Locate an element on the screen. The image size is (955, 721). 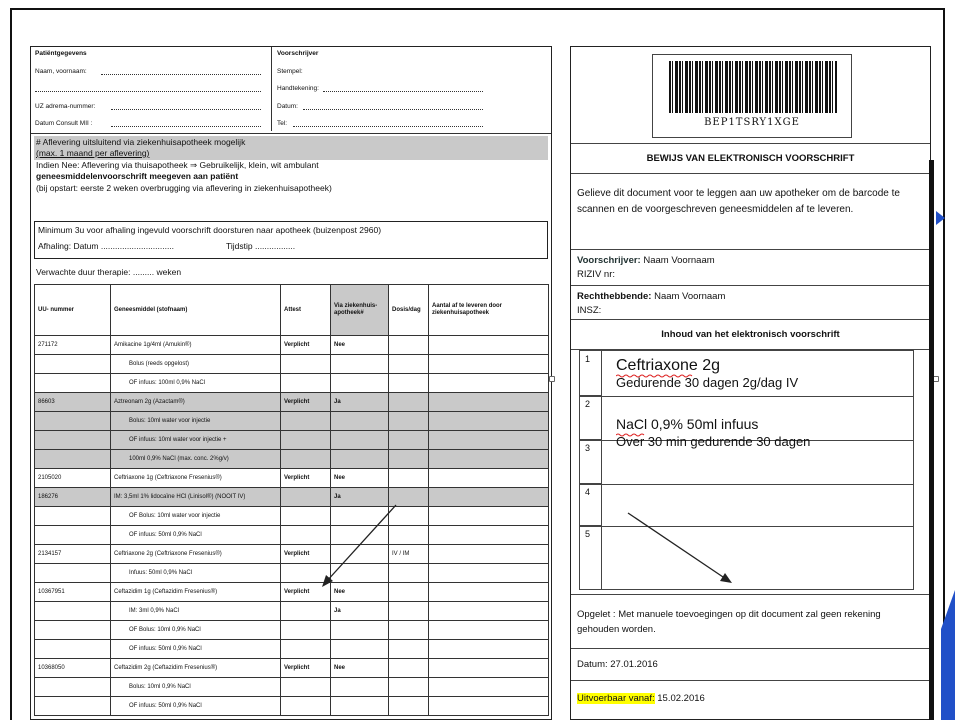
insz-label: INSZ: is located at coordinates (589, 310).